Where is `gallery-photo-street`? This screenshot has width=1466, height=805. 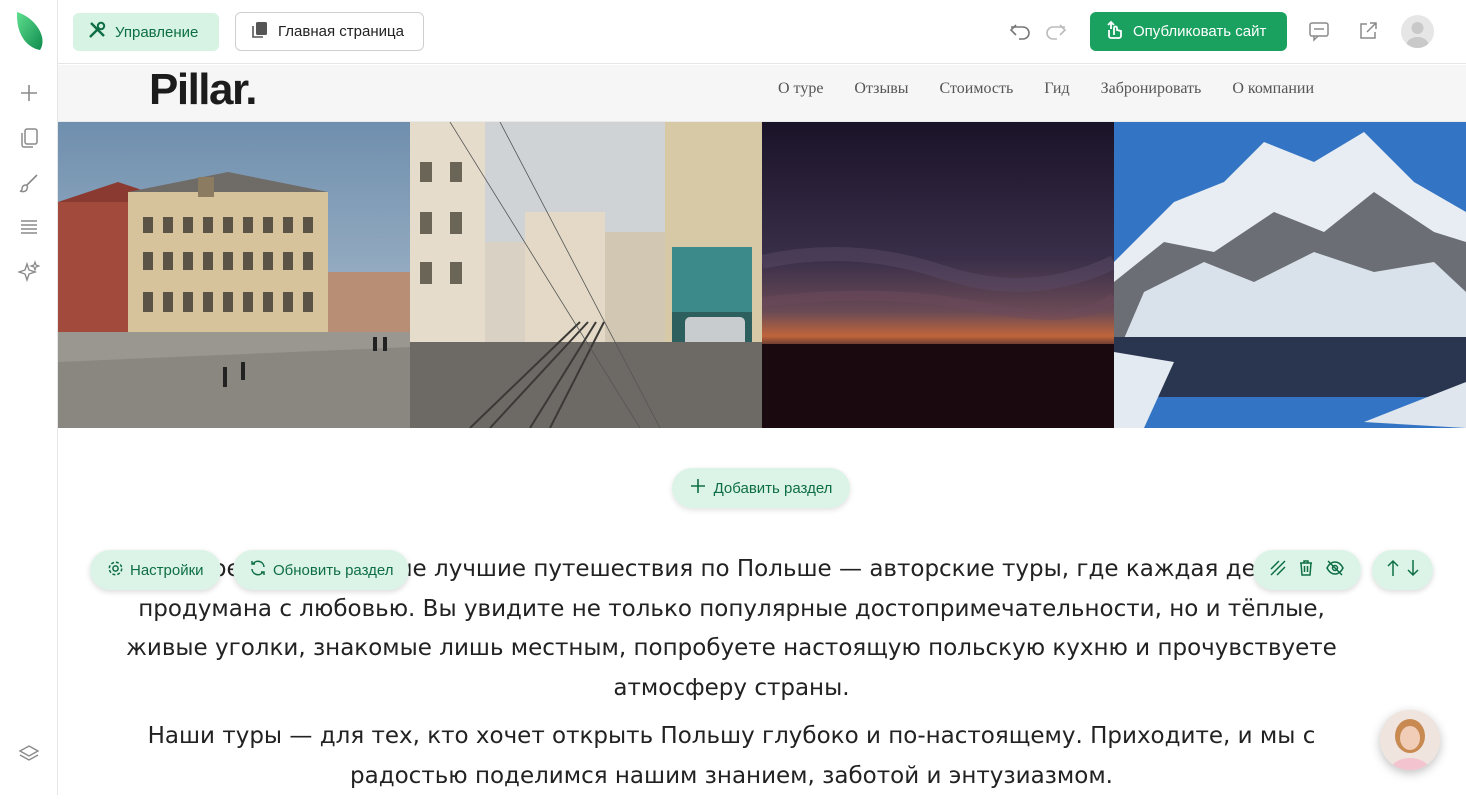
gallery-photo-street is located at coordinates (586, 275).